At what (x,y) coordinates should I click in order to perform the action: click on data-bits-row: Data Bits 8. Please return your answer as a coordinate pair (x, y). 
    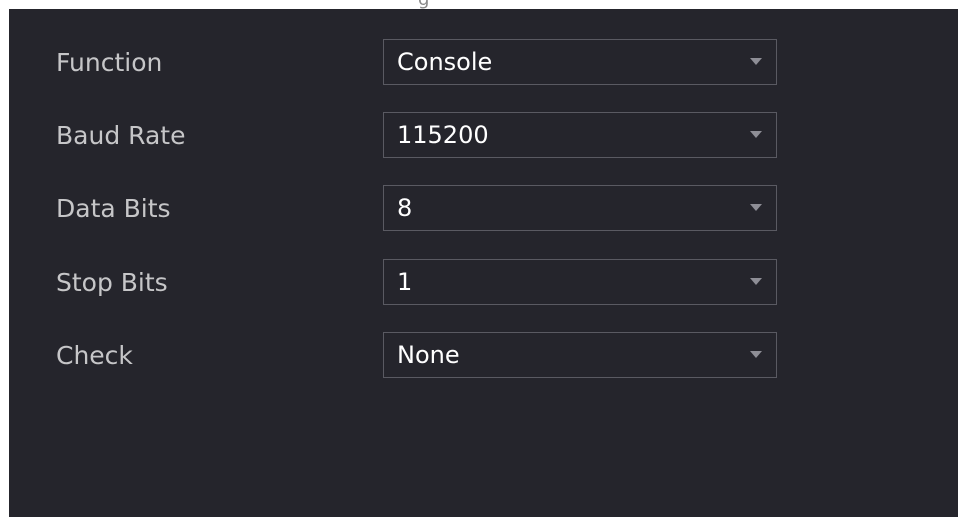
    Looking at the image, I should click on (483, 209).